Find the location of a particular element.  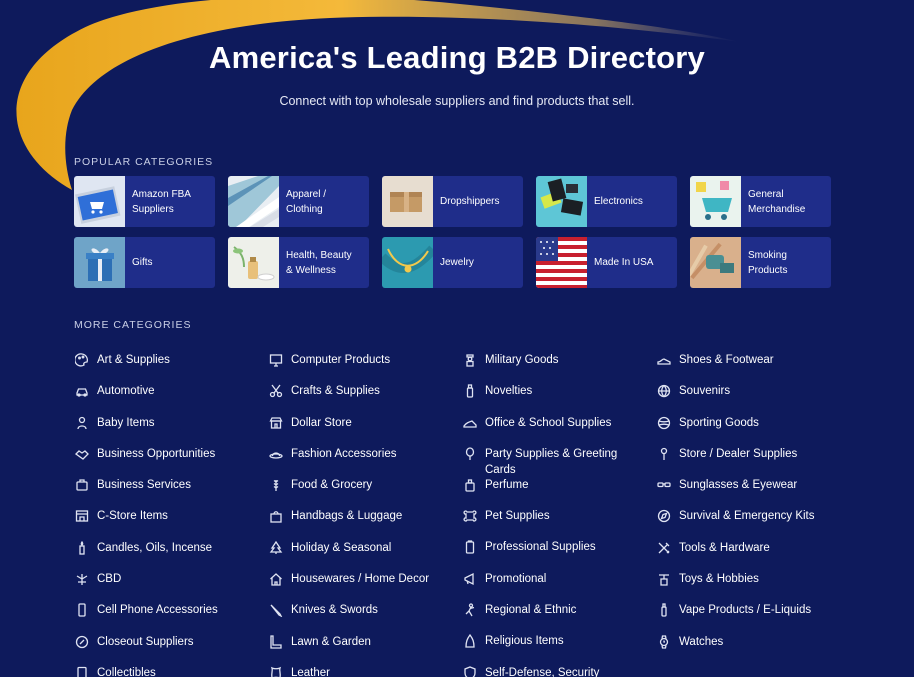

monitor-icon is located at coordinates (276, 360).